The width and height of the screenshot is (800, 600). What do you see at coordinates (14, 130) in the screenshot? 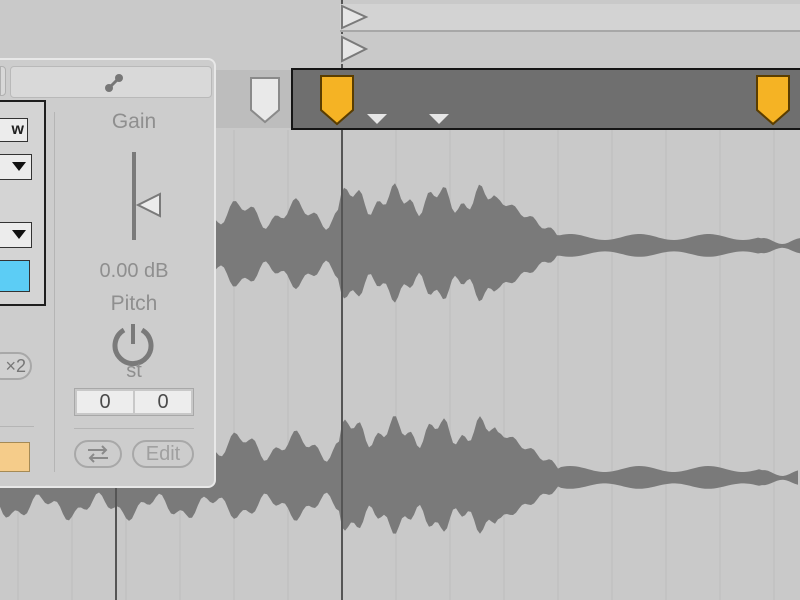
I see `warp-button: w` at bounding box center [14, 130].